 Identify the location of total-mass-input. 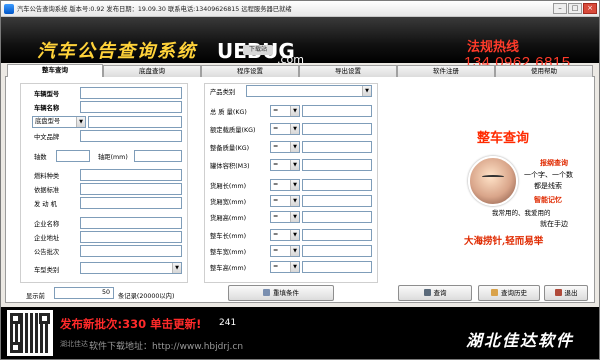
(337, 111).